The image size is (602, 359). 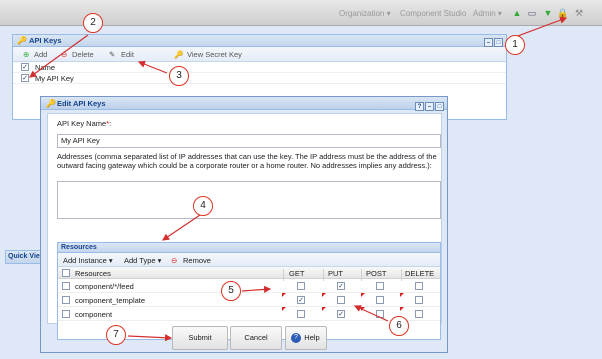 What do you see at coordinates (231, 291) in the screenshot?
I see `callout-5: 5` at bounding box center [231, 291].